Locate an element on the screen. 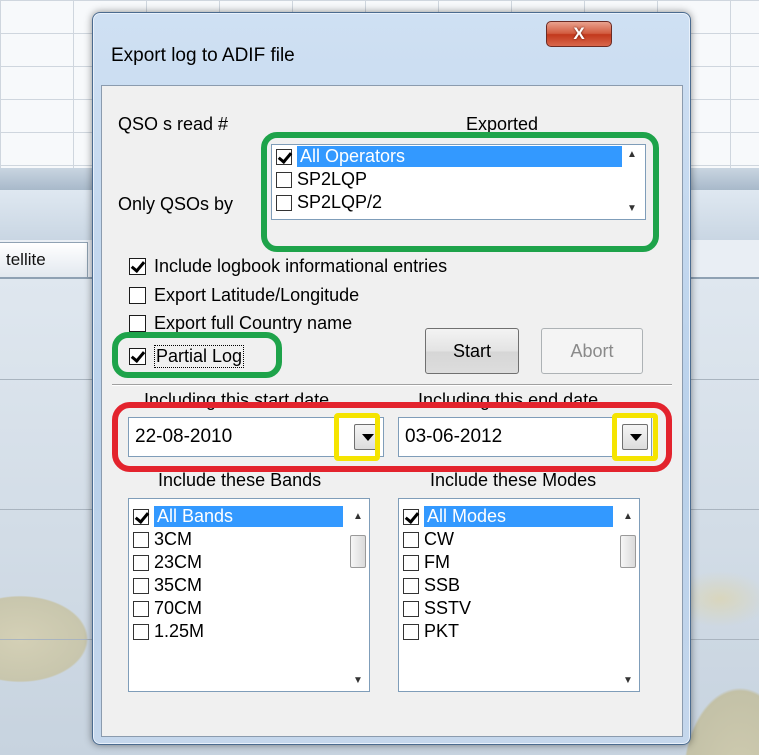  partial-log-option: Partial Log is located at coordinates (187, 356).